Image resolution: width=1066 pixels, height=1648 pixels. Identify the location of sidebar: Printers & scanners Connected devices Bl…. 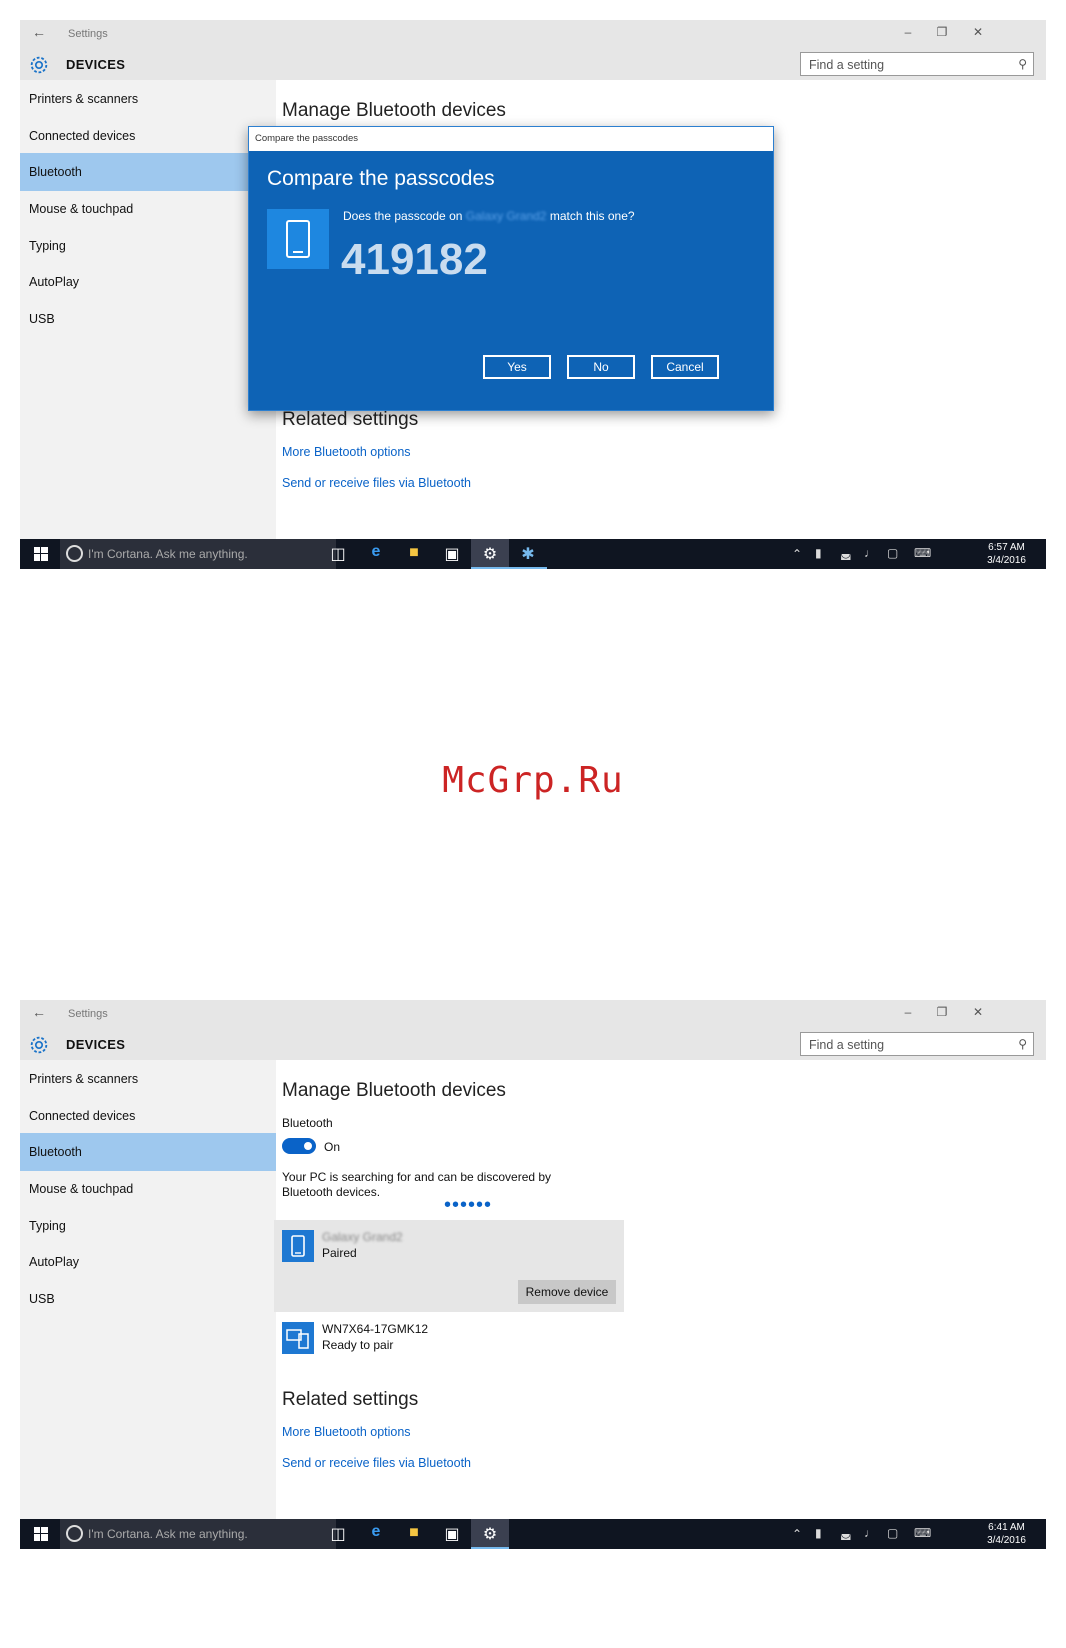
(148, 309).